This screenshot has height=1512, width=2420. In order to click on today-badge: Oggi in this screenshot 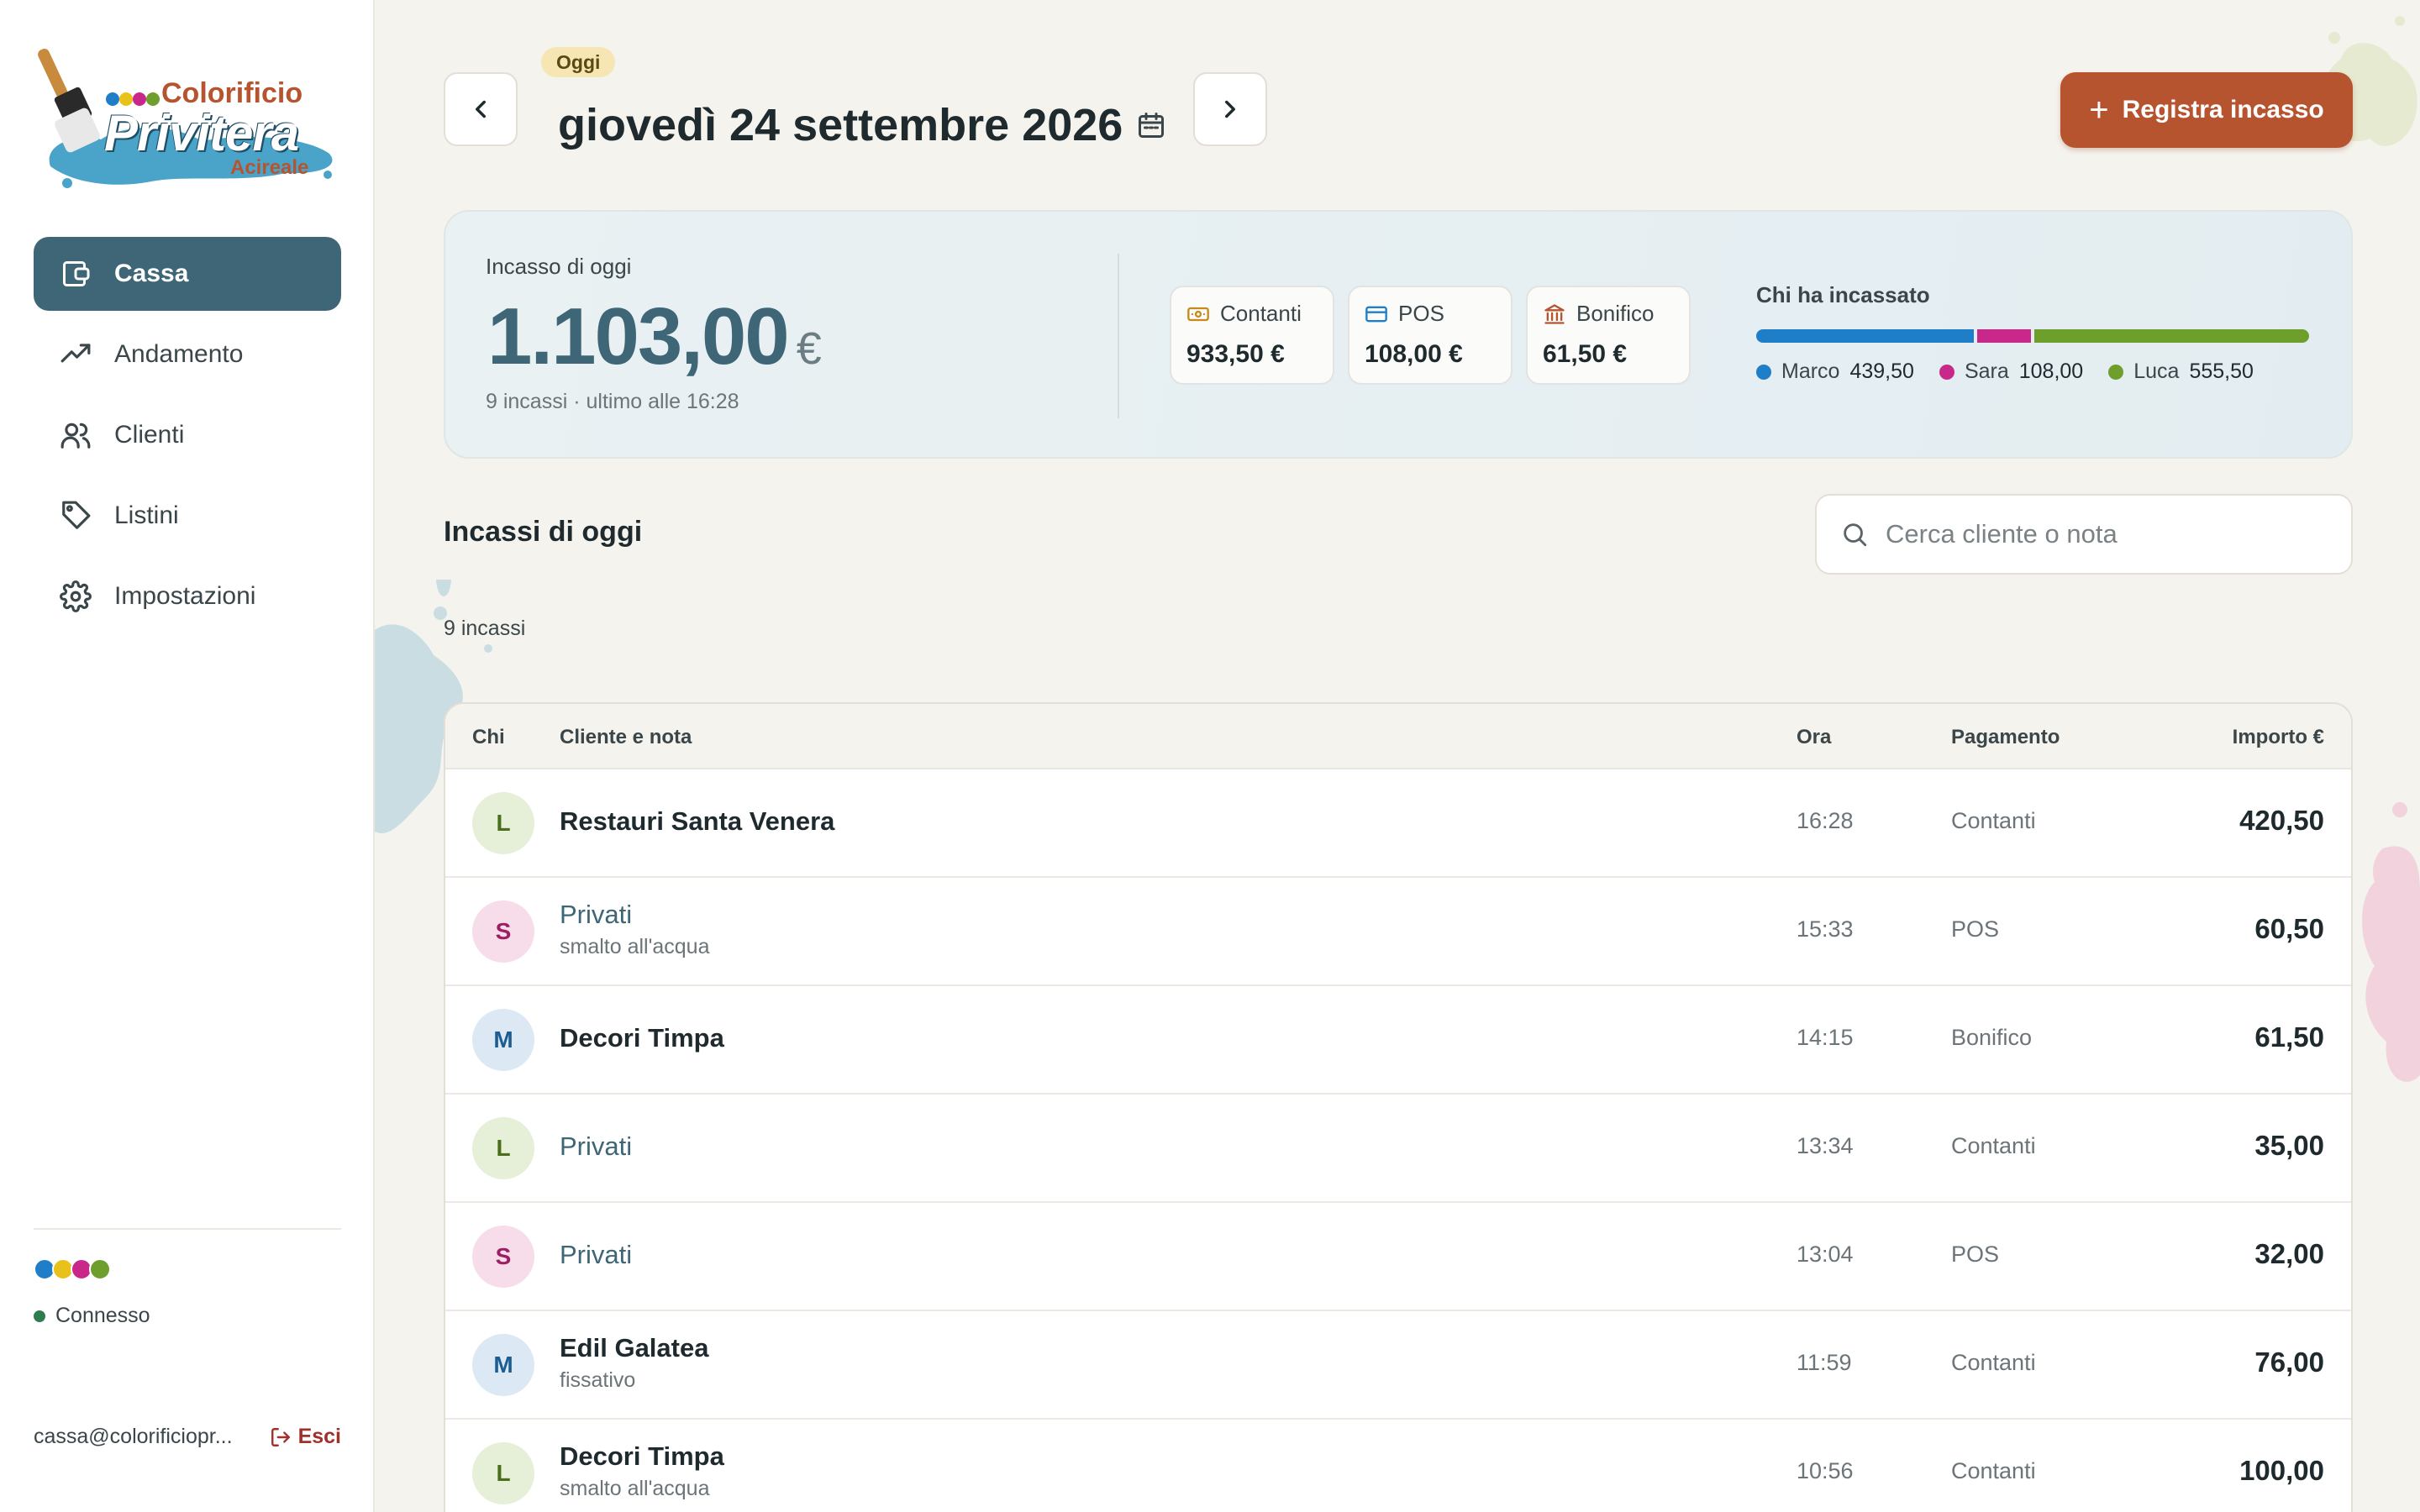, I will do `click(578, 62)`.